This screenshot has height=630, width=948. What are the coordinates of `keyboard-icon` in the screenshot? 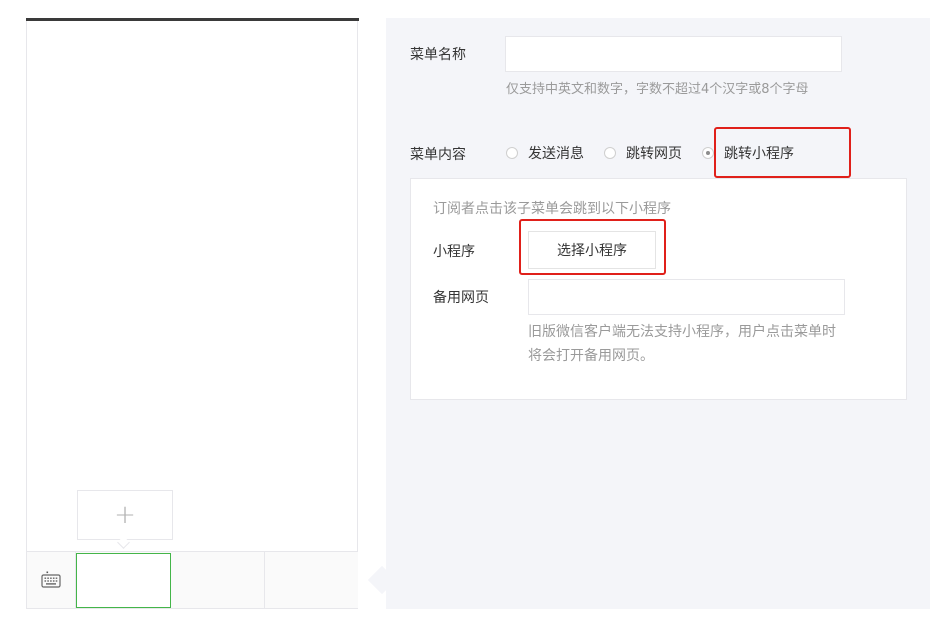 It's located at (51, 580).